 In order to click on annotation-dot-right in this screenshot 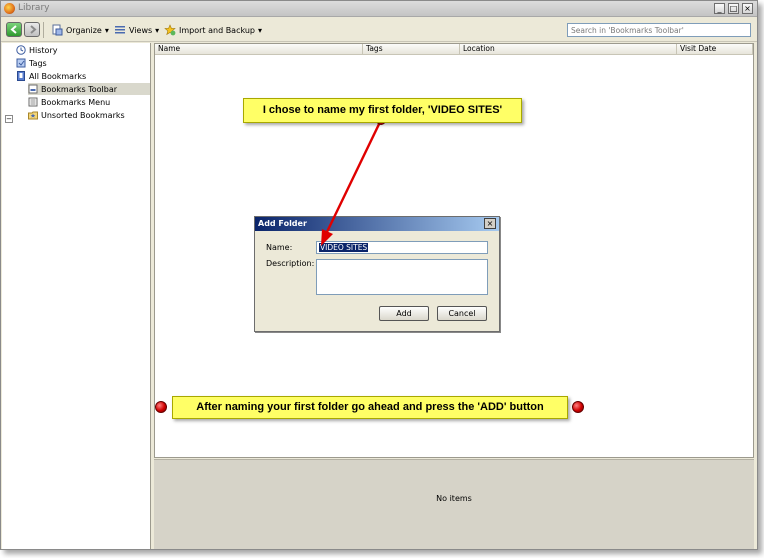, I will do `click(578, 407)`.